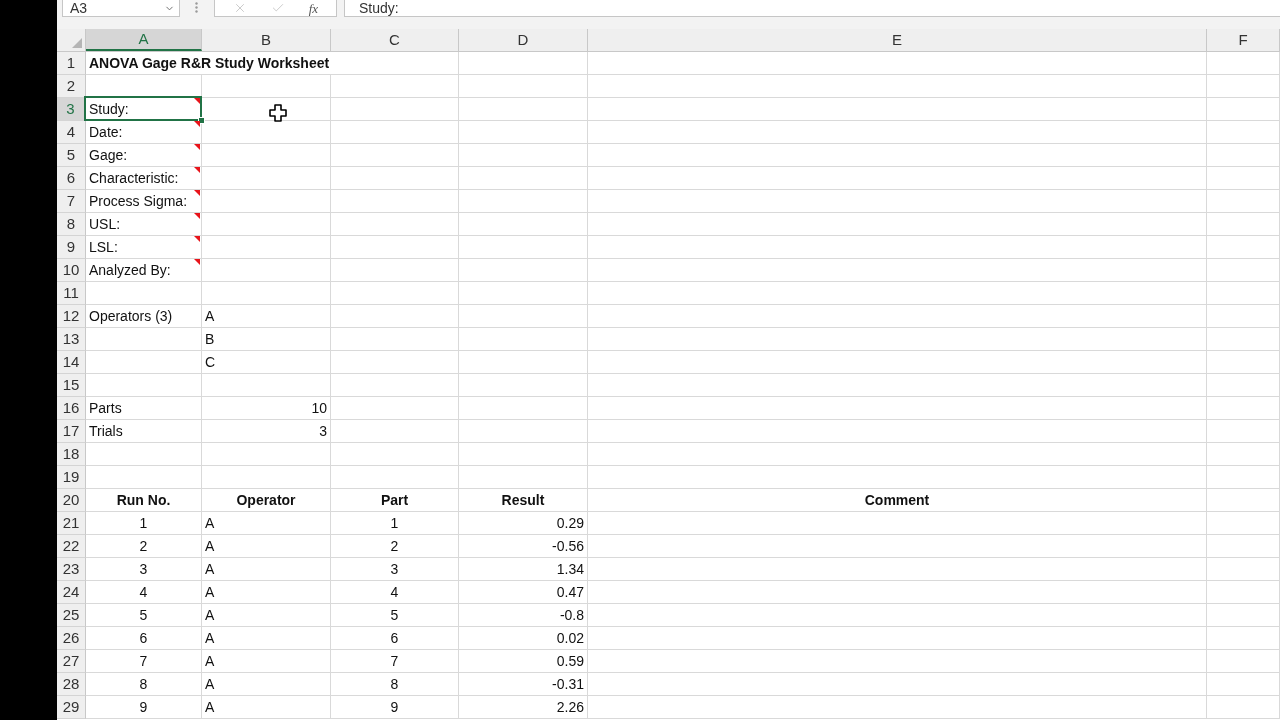 Image resolution: width=1280 pixels, height=720 pixels. I want to click on cell: Gage:, so click(144, 155).